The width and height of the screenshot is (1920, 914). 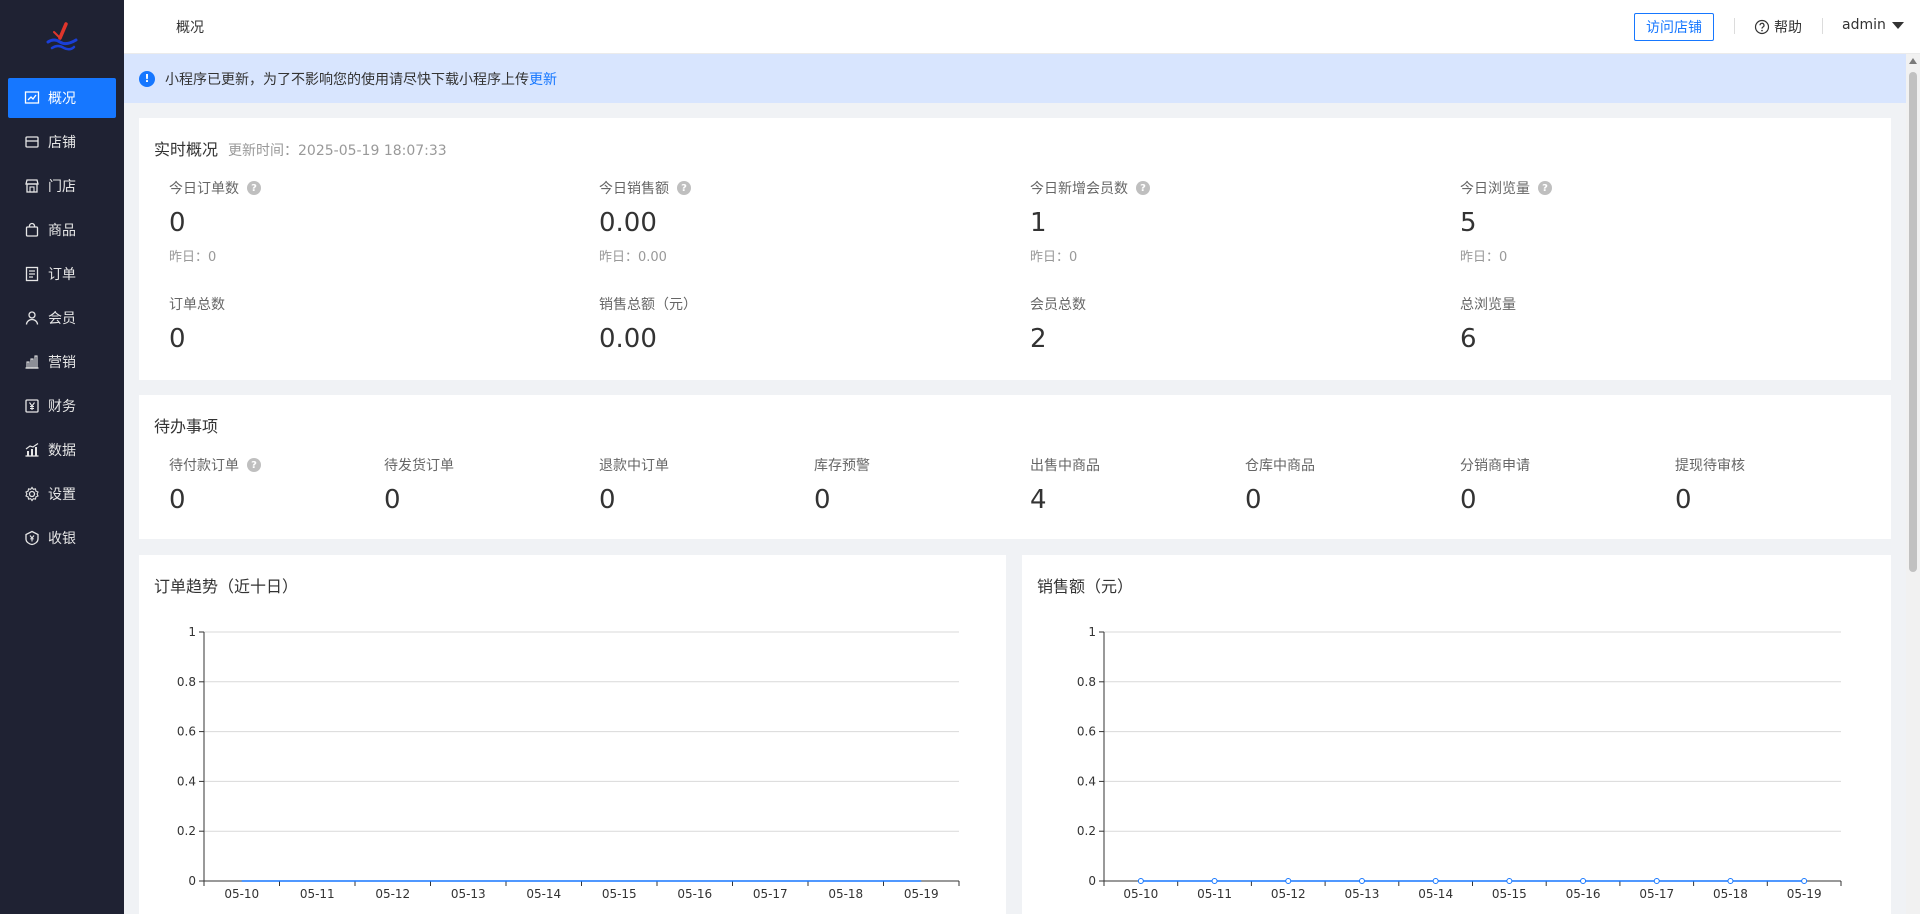 I want to click on sidebar-item-label: 设置, so click(x=62, y=495).